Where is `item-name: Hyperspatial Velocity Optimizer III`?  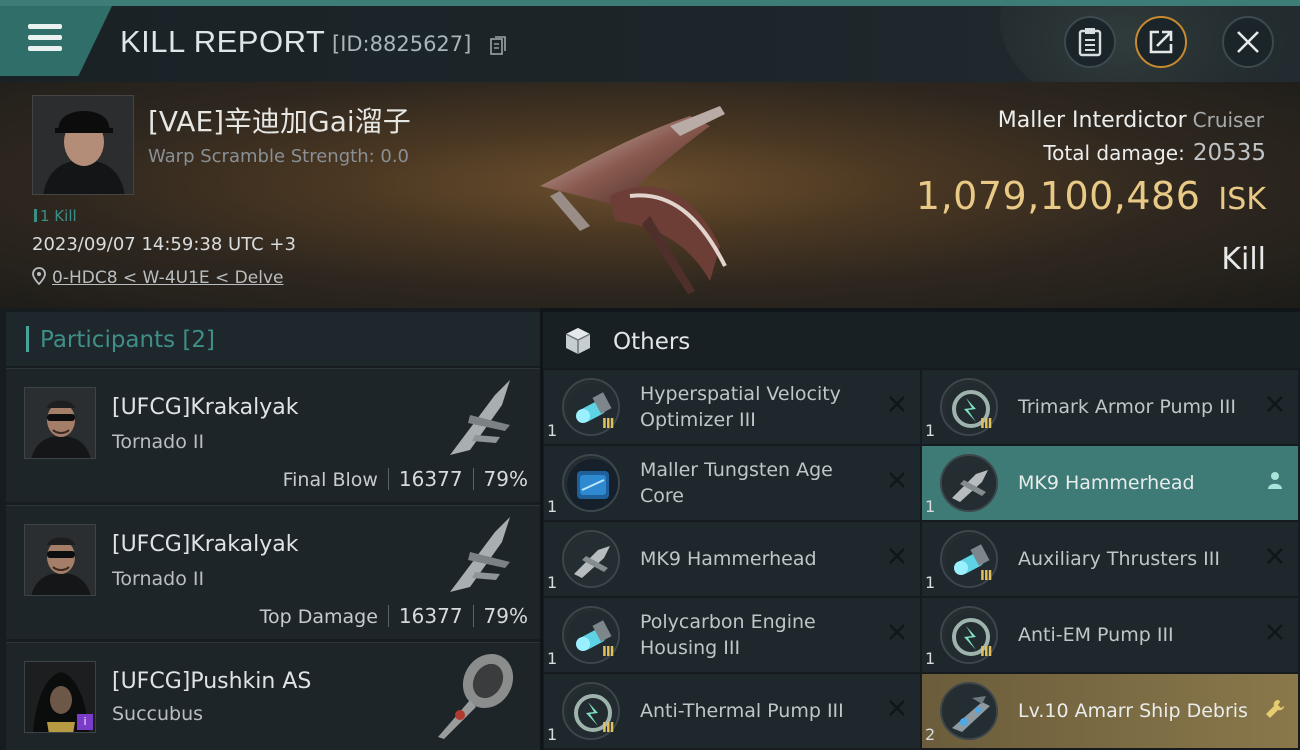 item-name: Hyperspatial Velocity Optimizer III is located at coordinates (740, 407).